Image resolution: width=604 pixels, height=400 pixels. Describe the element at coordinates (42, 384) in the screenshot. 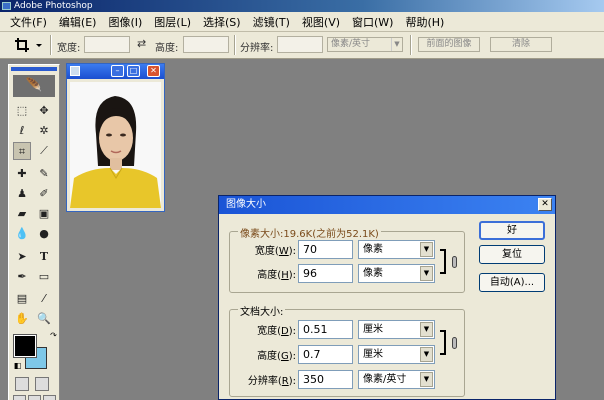

I see `quick-mask-mode-button` at that location.